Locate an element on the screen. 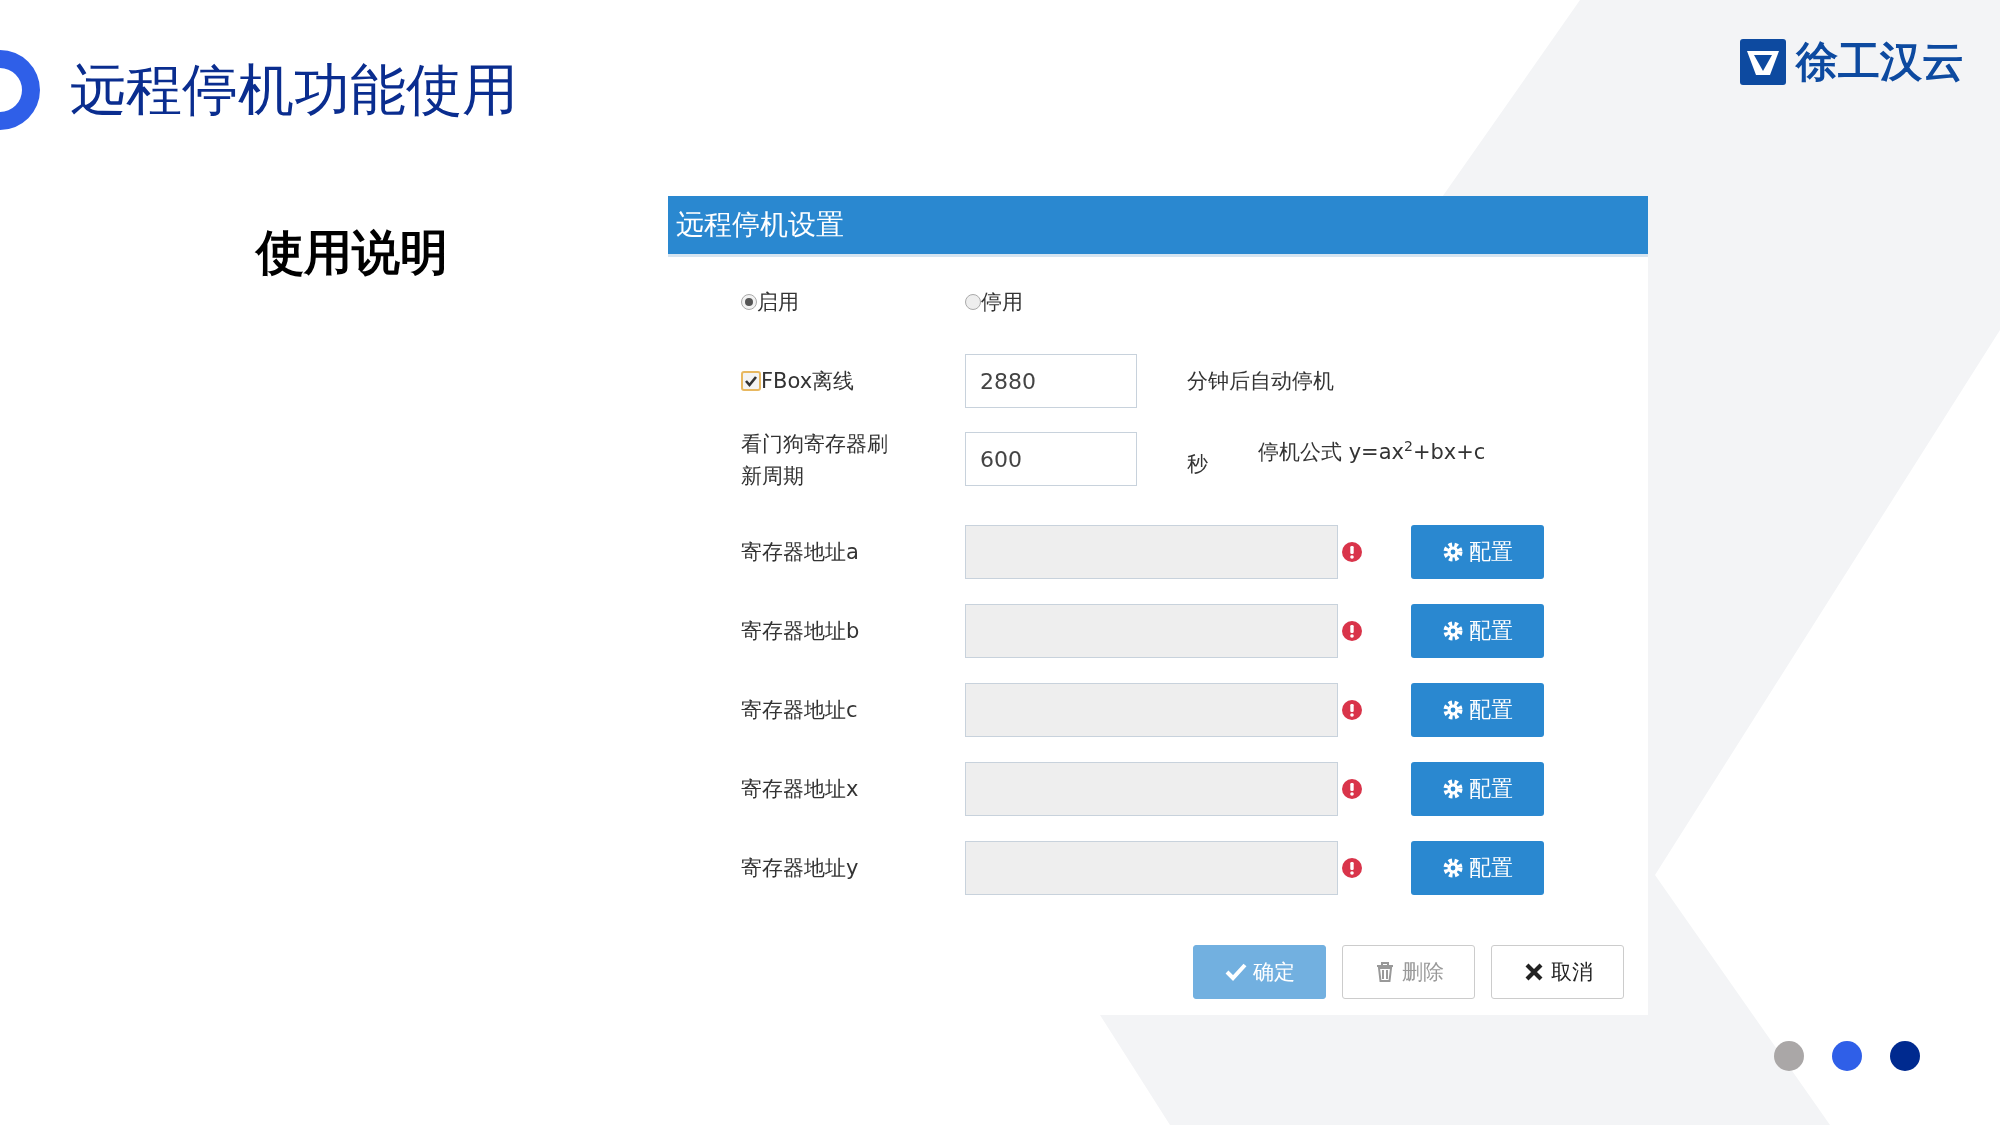  dialog-title: 远程停机设置 is located at coordinates (760, 225).